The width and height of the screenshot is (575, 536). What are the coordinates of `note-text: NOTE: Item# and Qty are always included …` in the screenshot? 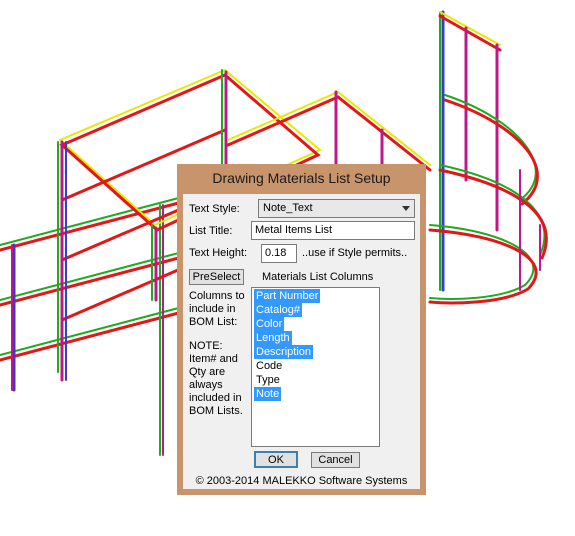 It's located at (216, 378).